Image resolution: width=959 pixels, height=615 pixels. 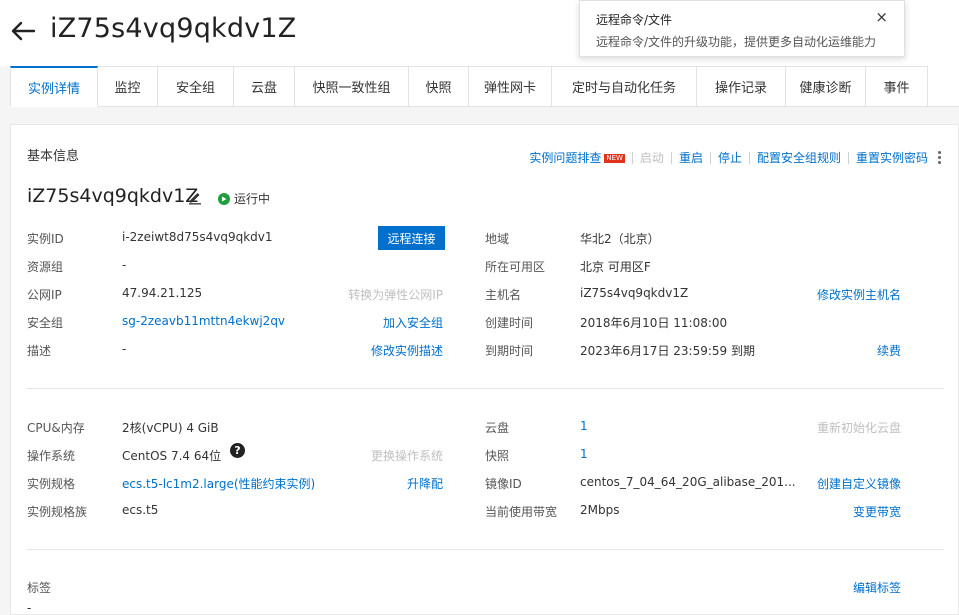 I want to click on bandwidth-value: 2Mbps, so click(x=600, y=510).